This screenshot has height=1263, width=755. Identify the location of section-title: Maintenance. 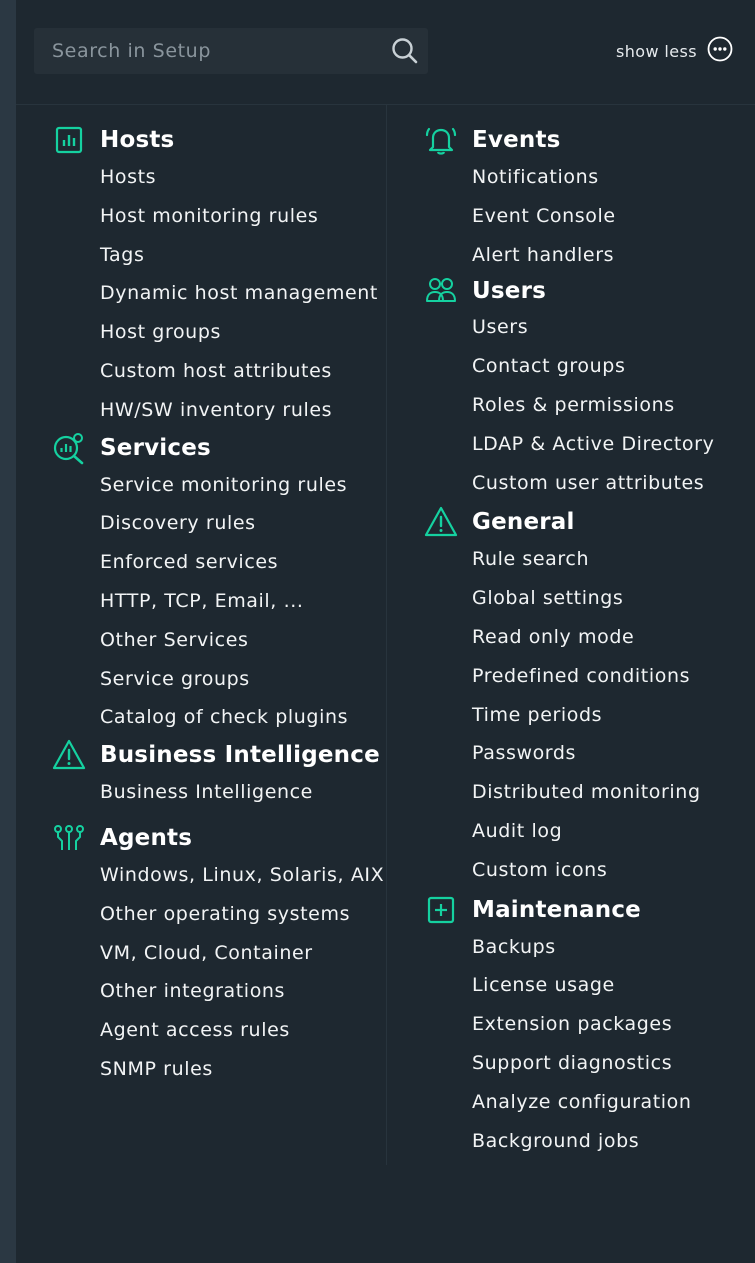
(556, 909).